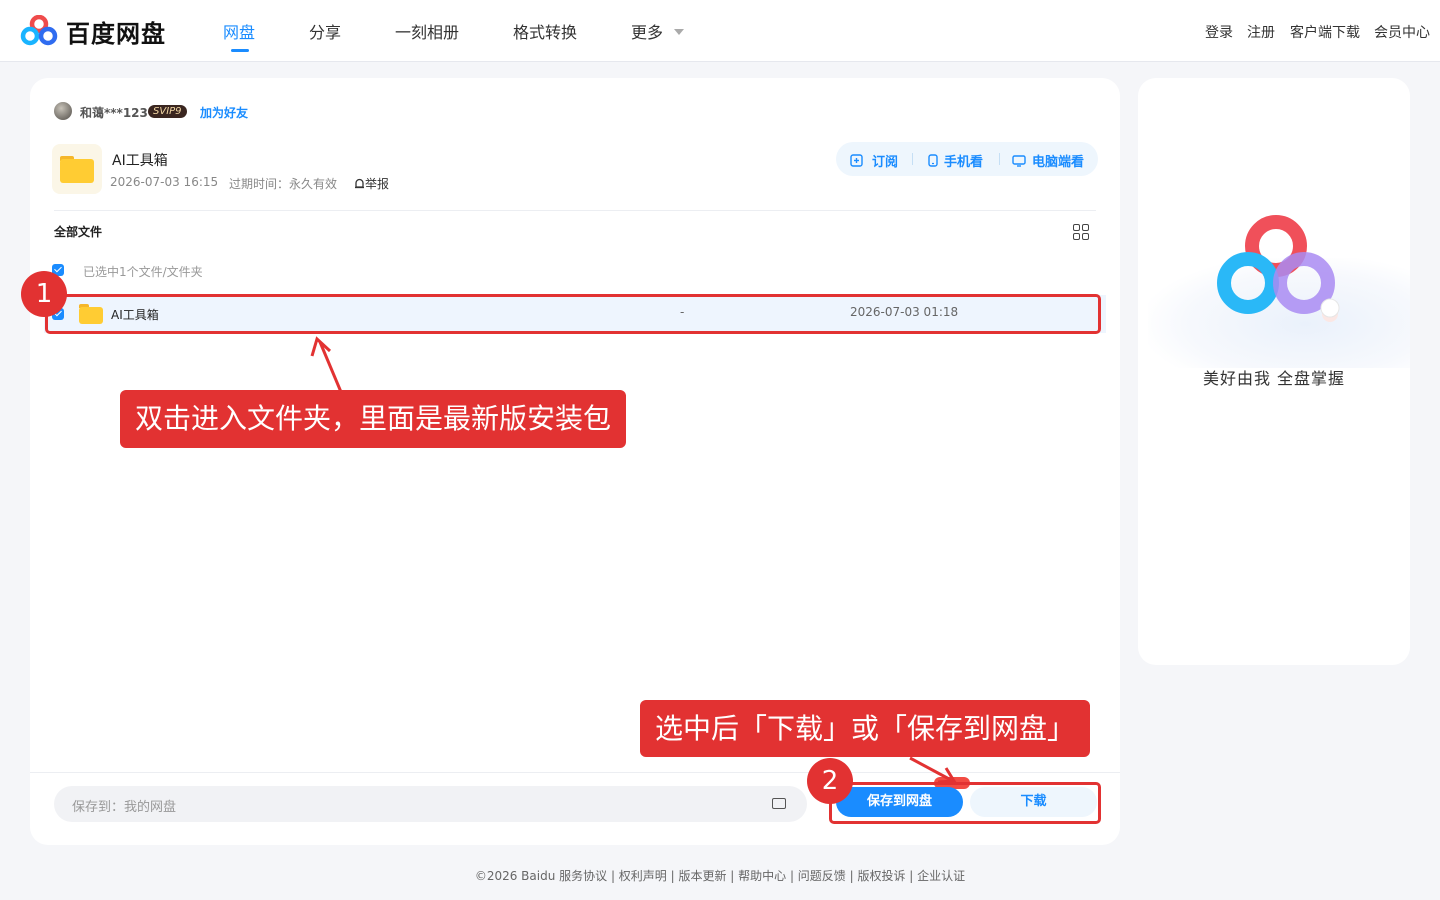 Image resolution: width=1440 pixels, height=900 pixels. What do you see at coordinates (1081, 232) in the screenshot?
I see `grid-view-icon` at bounding box center [1081, 232].